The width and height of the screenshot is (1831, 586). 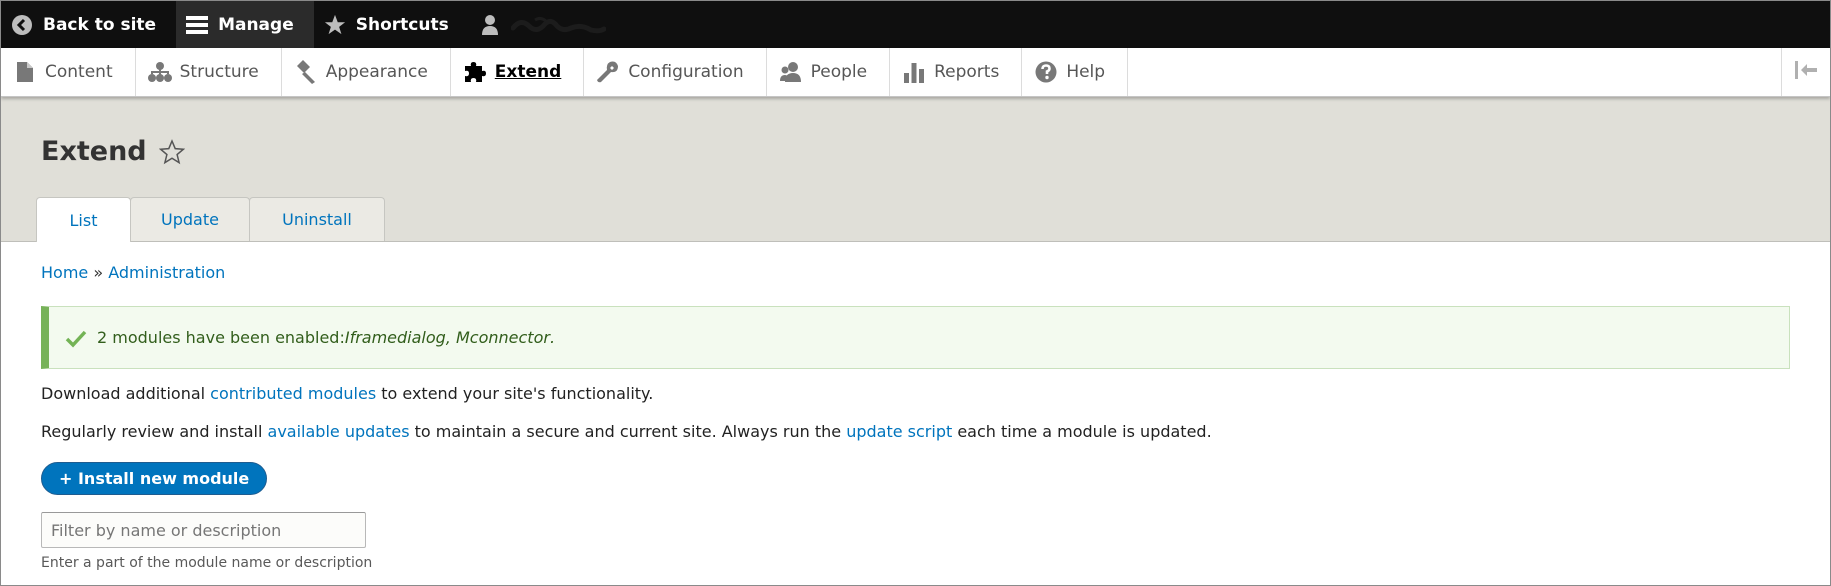 I want to click on page-tabs: List Update Uninstall, so click(x=210, y=219).